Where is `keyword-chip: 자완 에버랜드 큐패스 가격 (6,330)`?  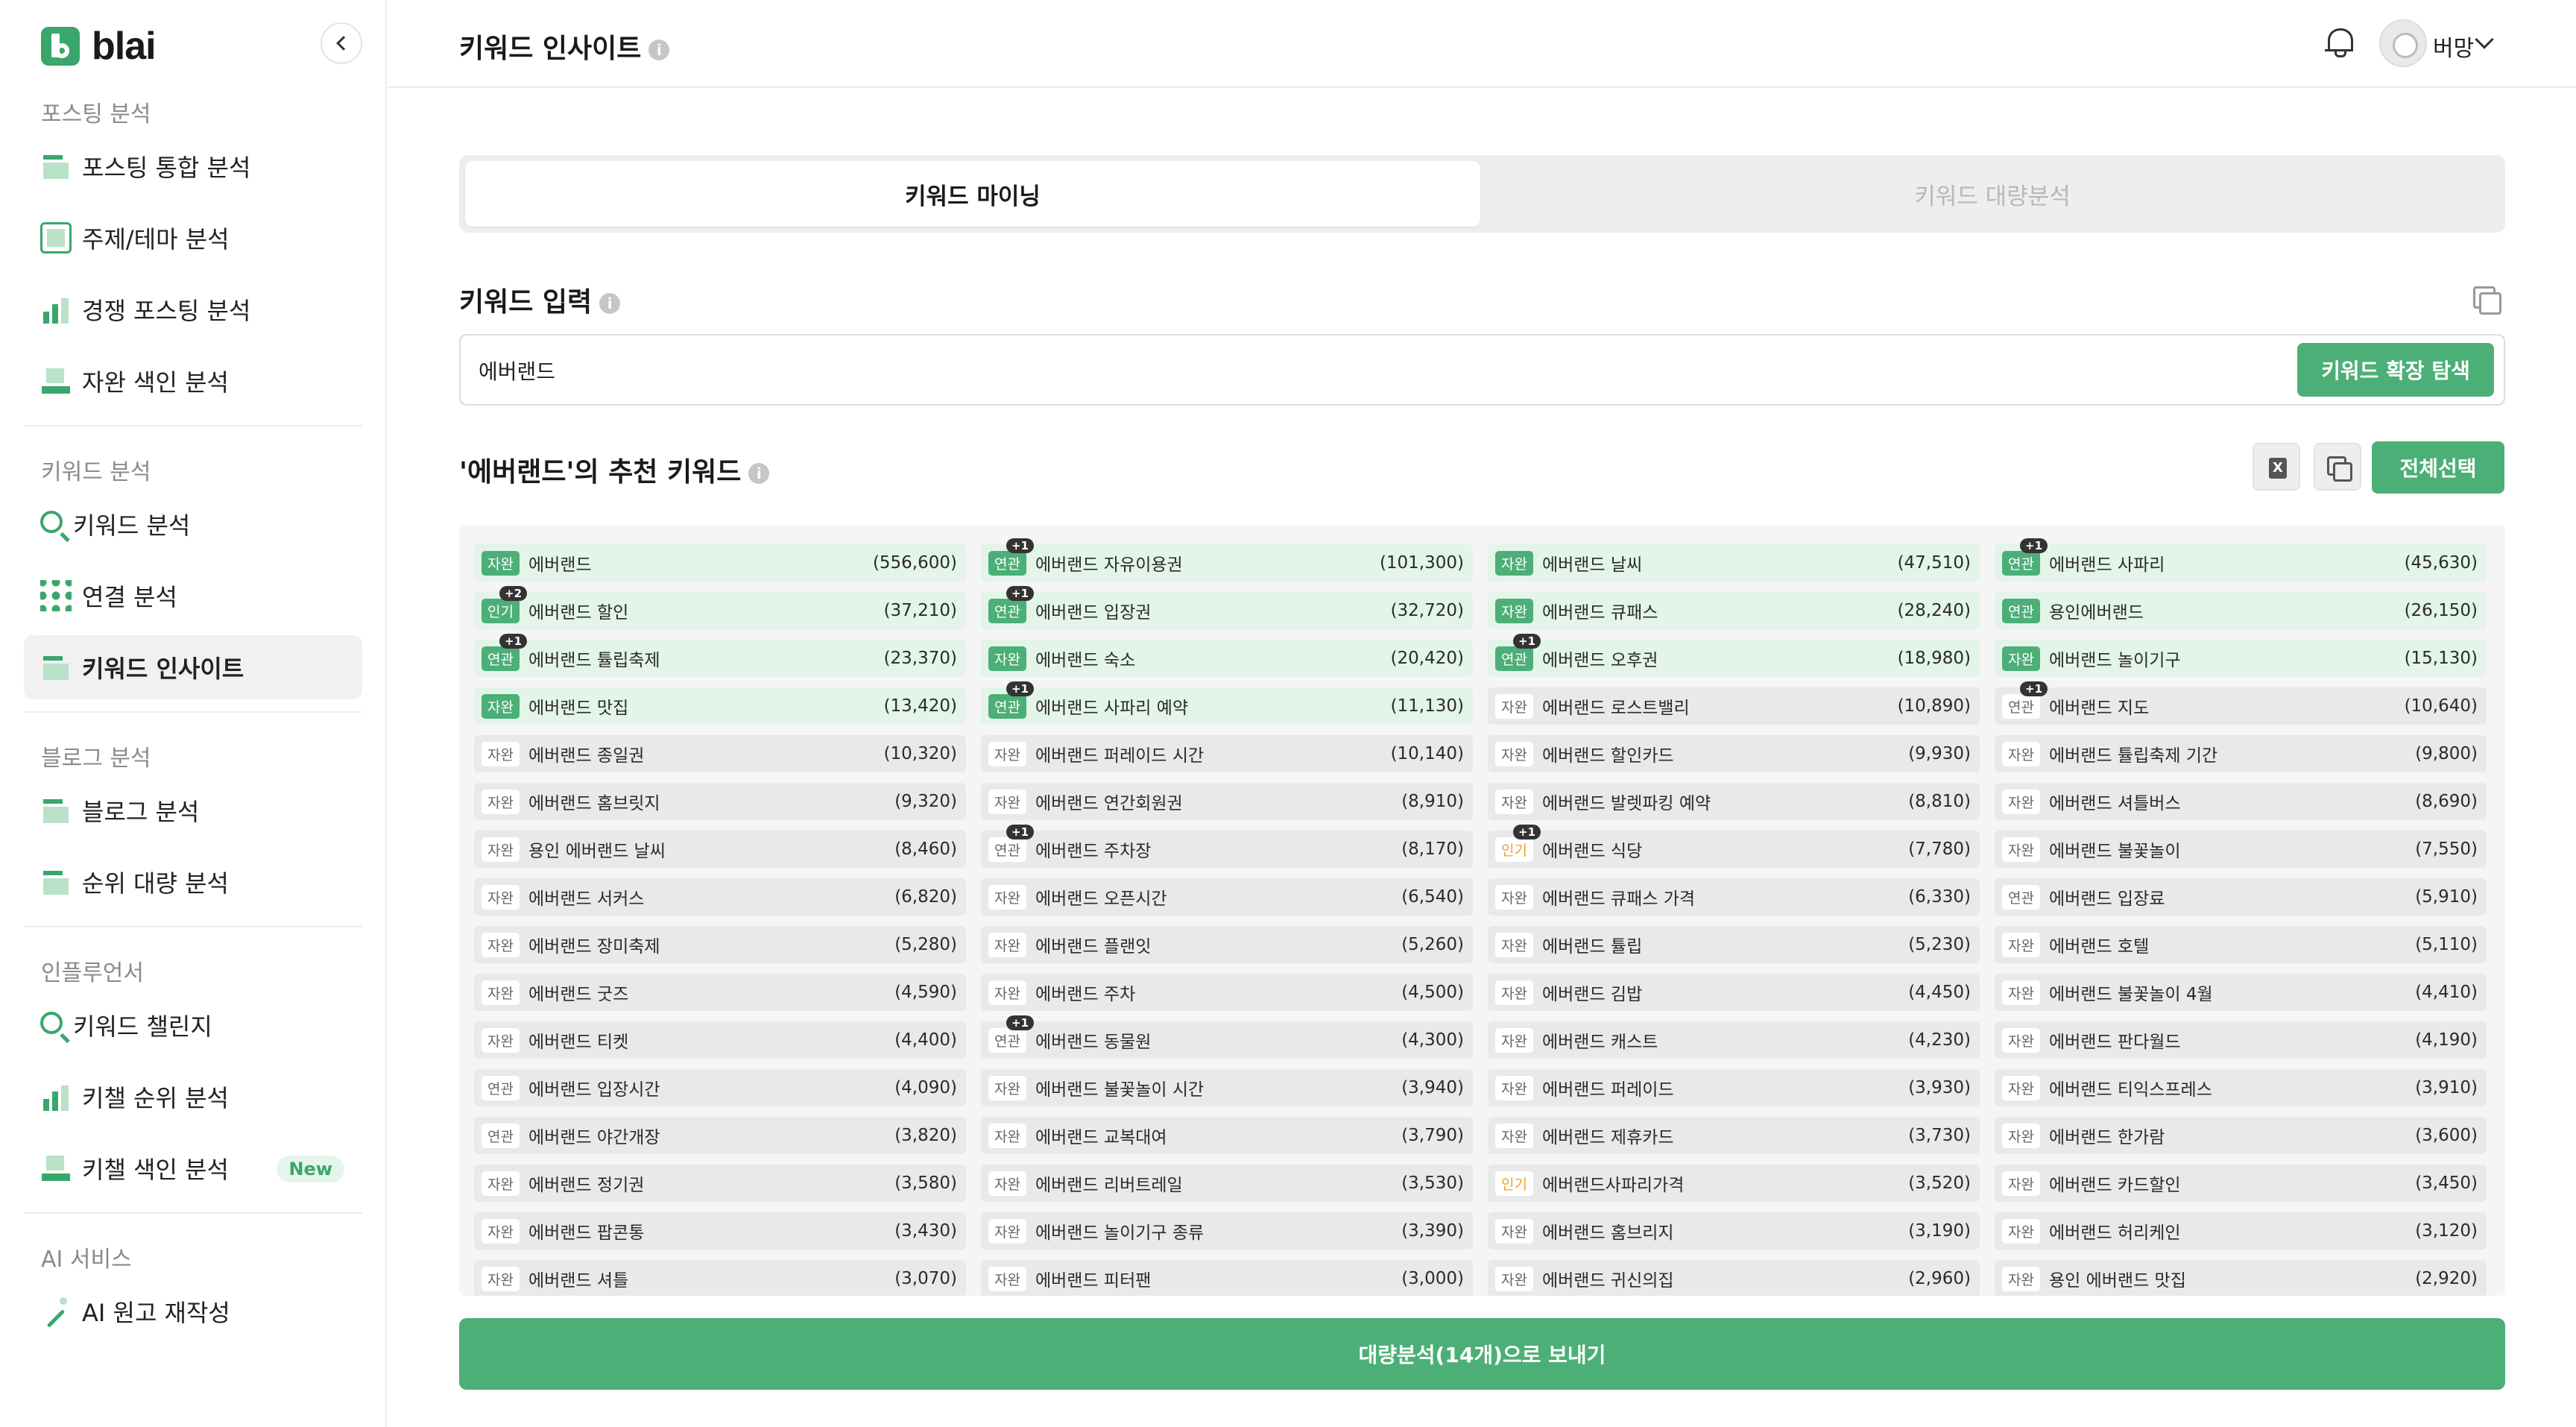
keyword-chip: 자완 에버랜드 큐패스 가격 (6,330) is located at coordinates (1734, 897).